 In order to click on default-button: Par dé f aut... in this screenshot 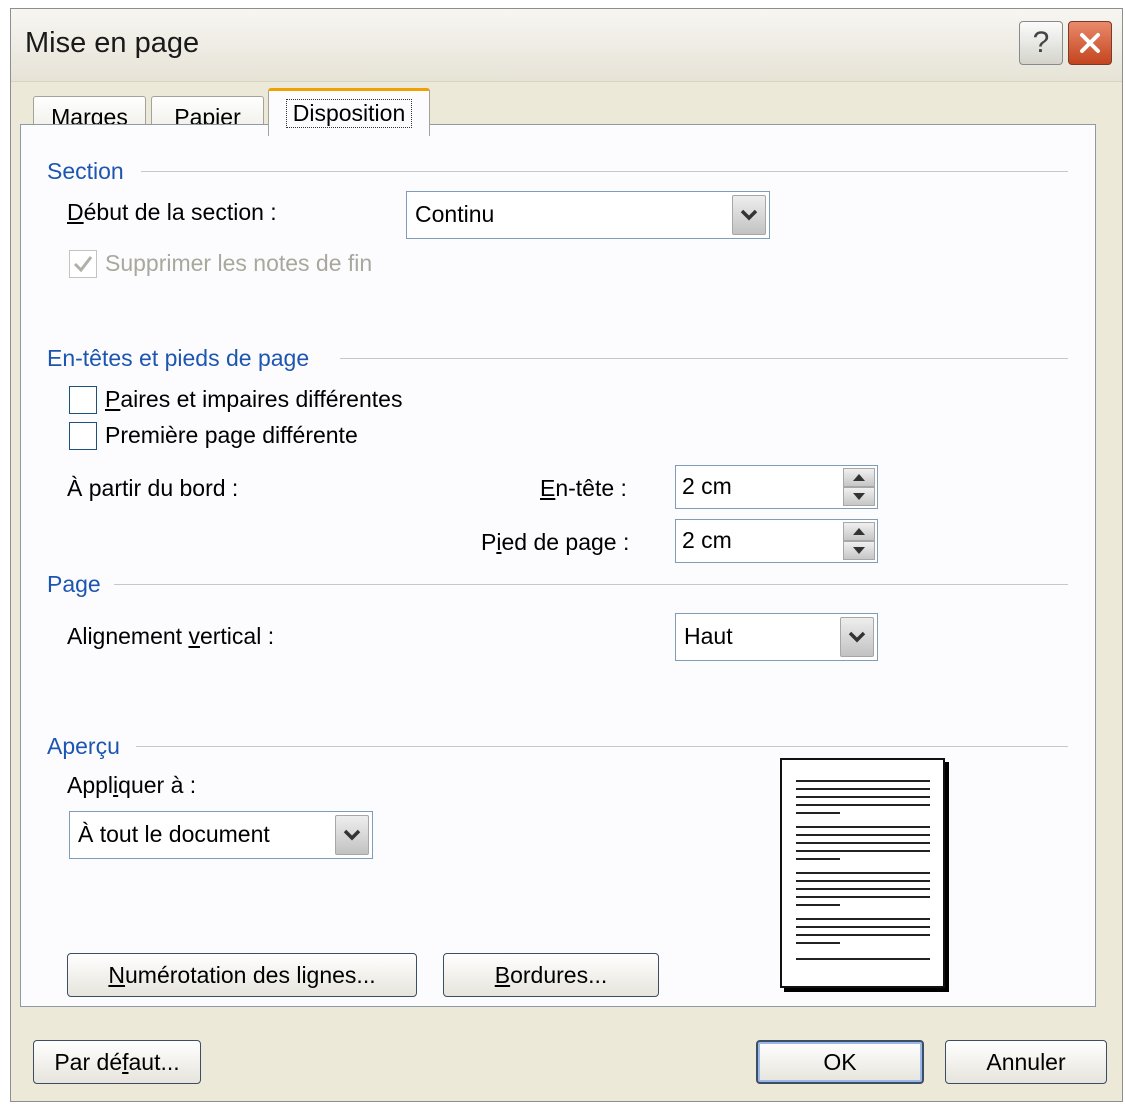, I will do `click(117, 1062)`.